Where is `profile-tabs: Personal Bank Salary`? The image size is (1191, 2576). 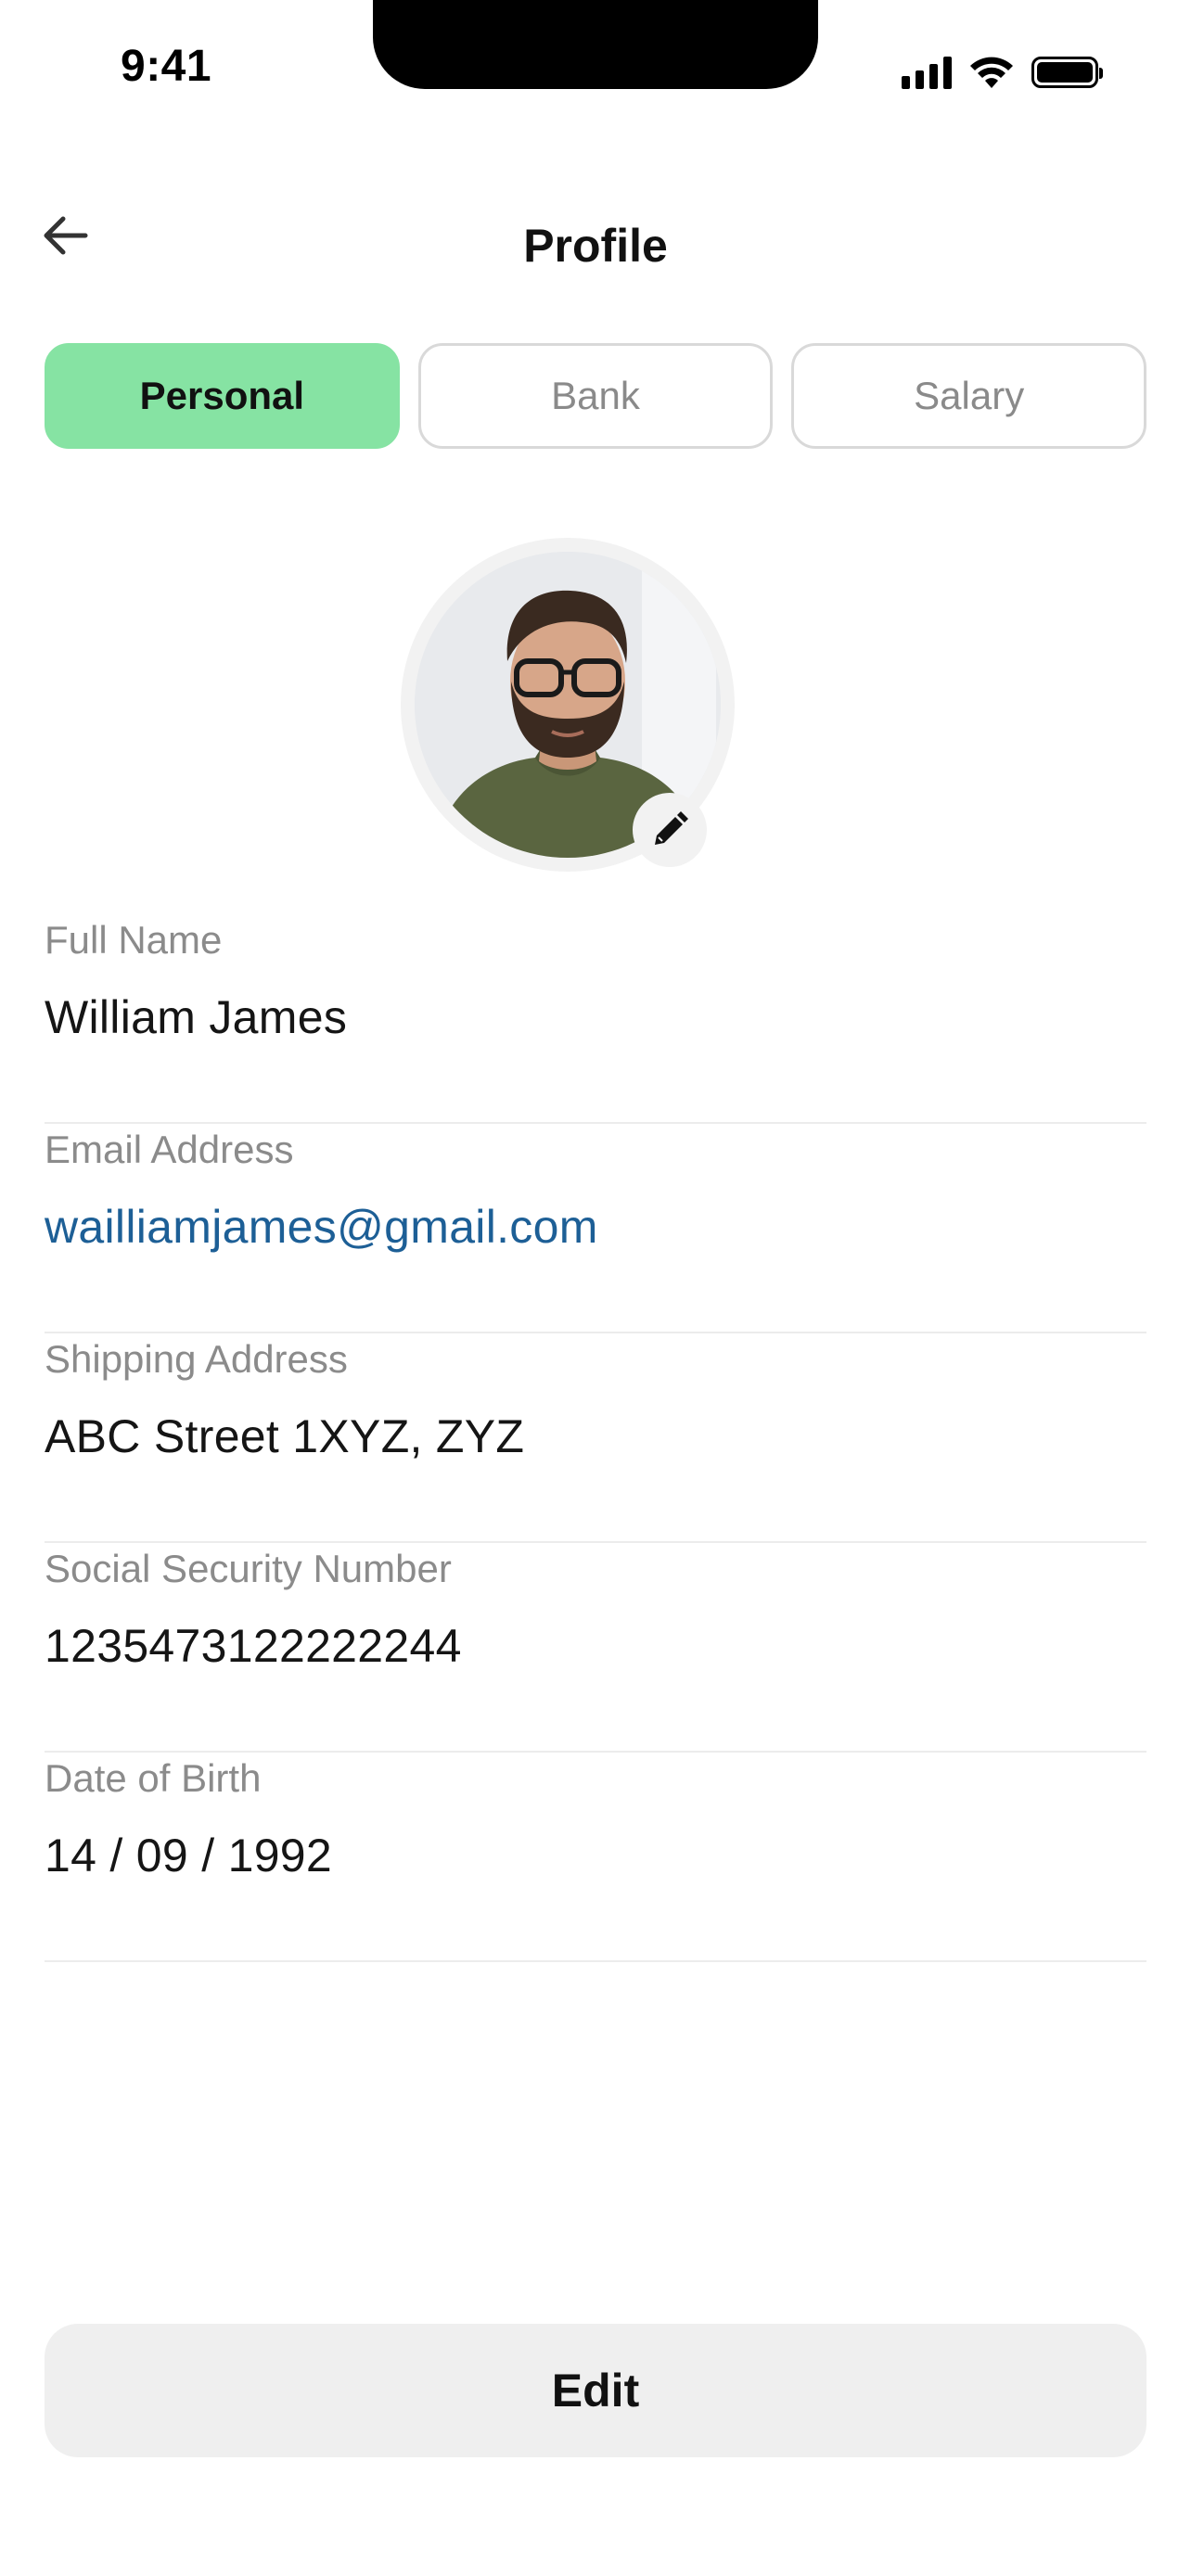 profile-tabs: Personal Bank Salary is located at coordinates (596, 396).